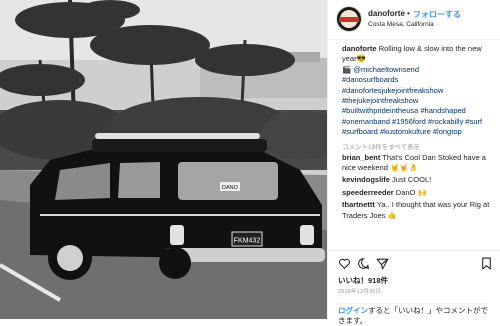  What do you see at coordinates (386, 13) in the screenshot?
I see `header-username: danoforte` at bounding box center [386, 13].